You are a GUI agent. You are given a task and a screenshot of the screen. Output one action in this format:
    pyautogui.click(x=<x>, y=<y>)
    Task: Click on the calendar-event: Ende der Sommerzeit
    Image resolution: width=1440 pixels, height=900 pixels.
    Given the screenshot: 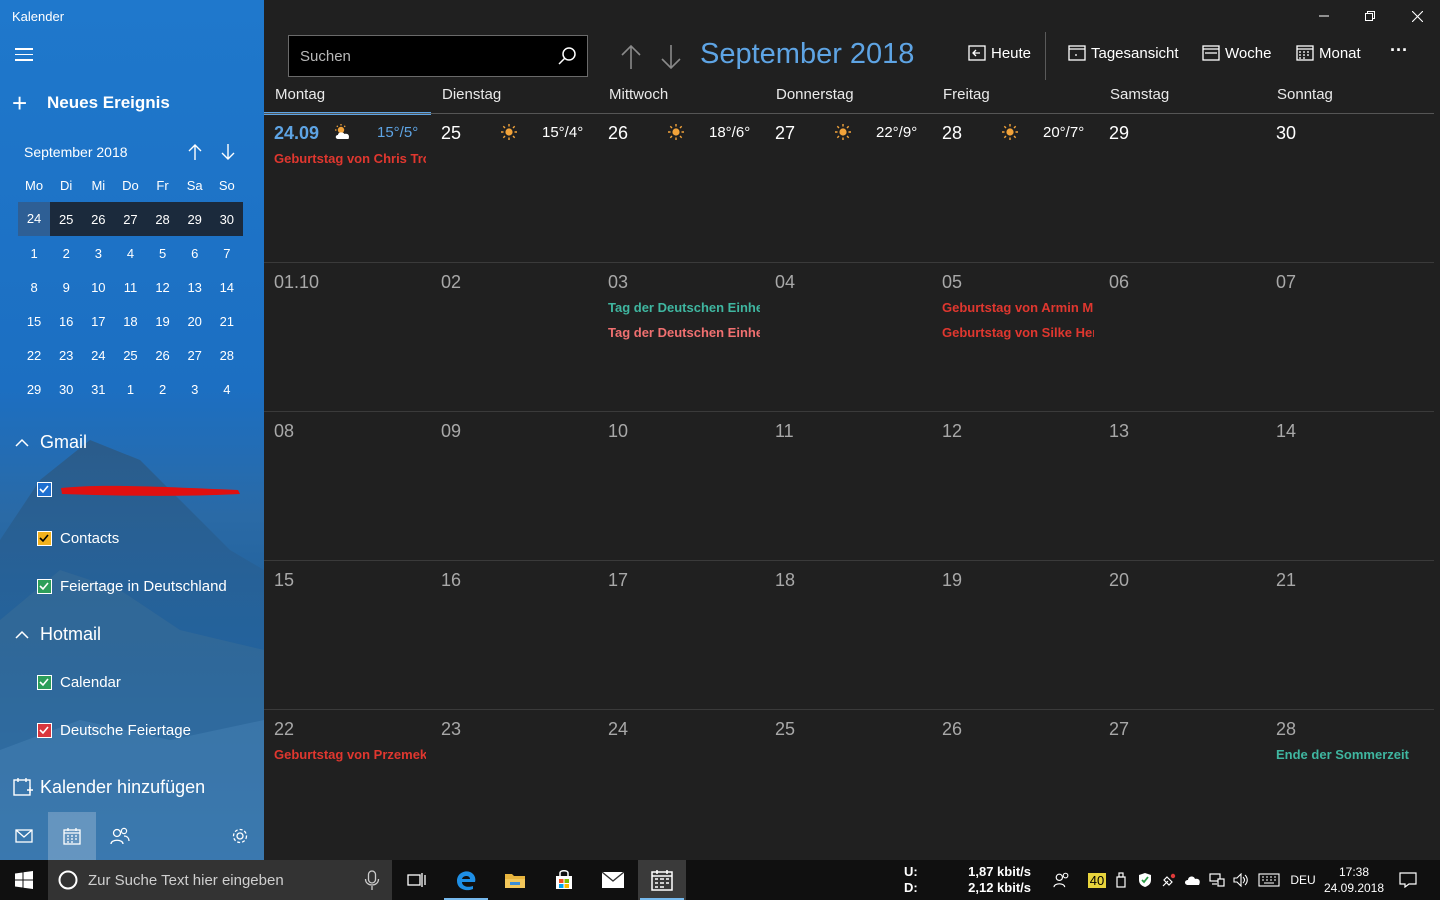 What is the action you would take?
    pyautogui.click(x=1352, y=754)
    